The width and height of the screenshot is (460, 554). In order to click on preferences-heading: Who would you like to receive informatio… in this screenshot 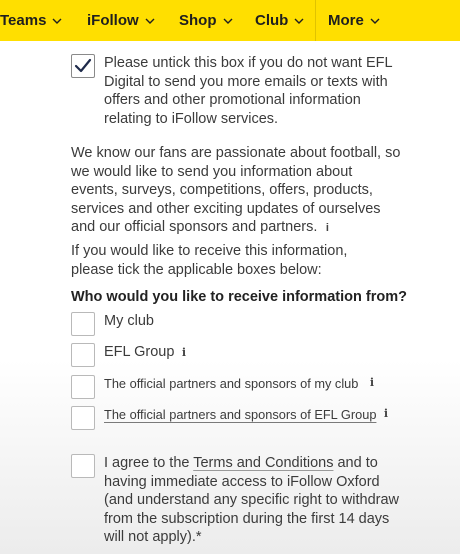, I will do `click(239, 297)`.